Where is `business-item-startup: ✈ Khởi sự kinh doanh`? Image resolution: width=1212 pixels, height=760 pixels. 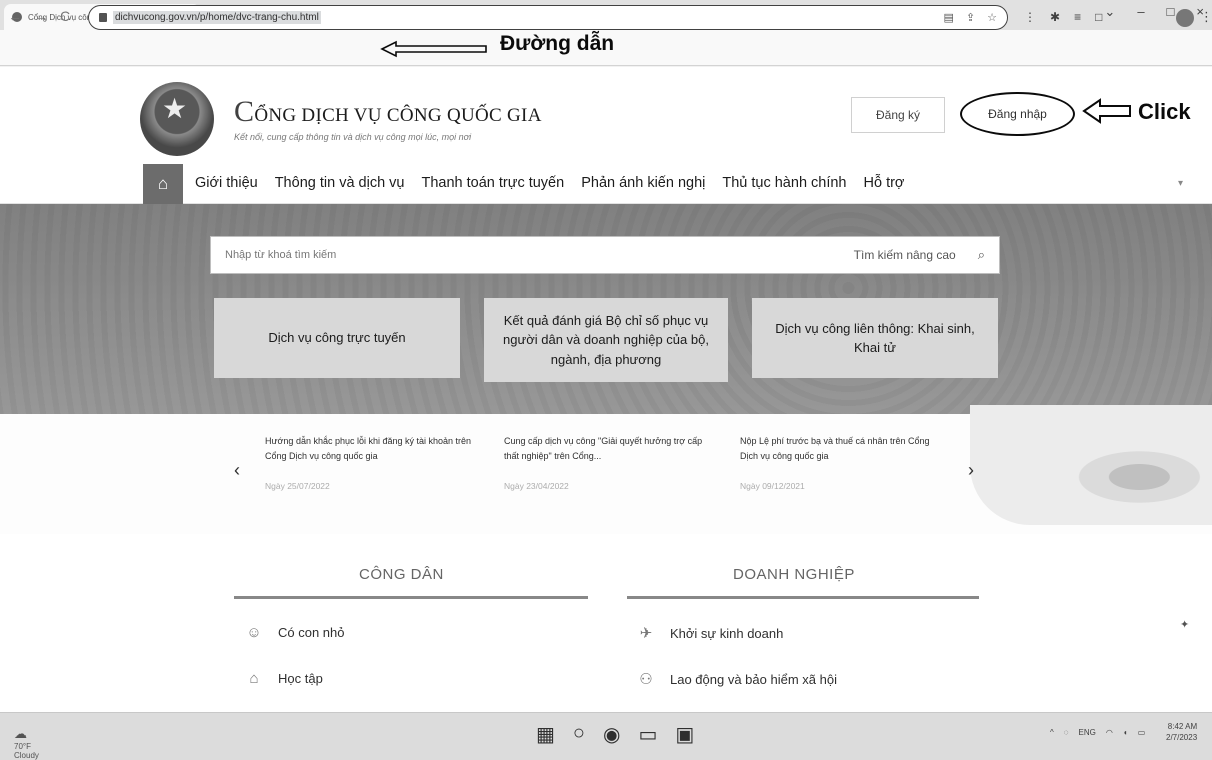 business-item-startup: ✈ Khởi sự kinh doanh is located at coordinates (710, 633).